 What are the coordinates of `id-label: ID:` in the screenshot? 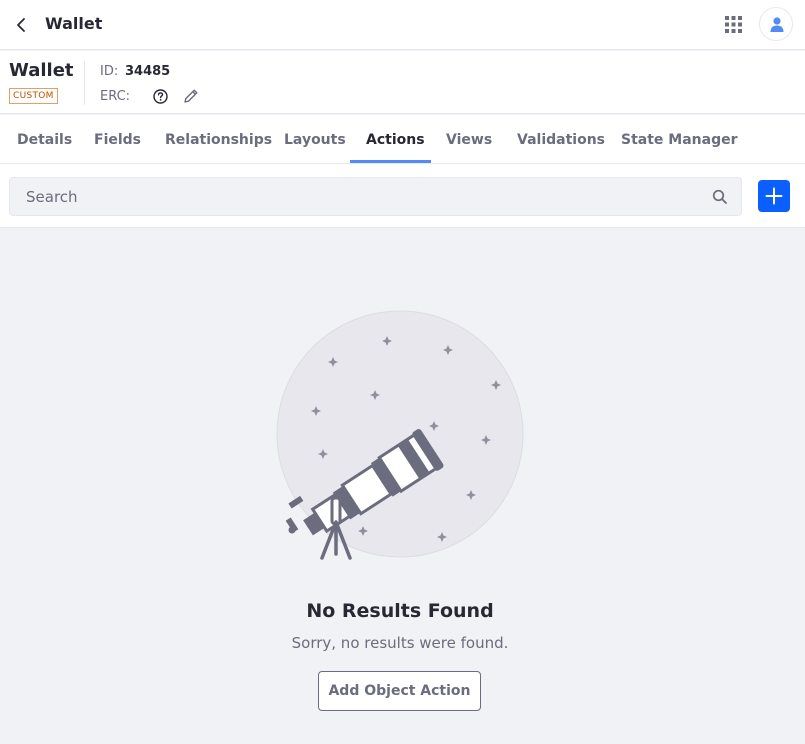 It's located at (109, 71).